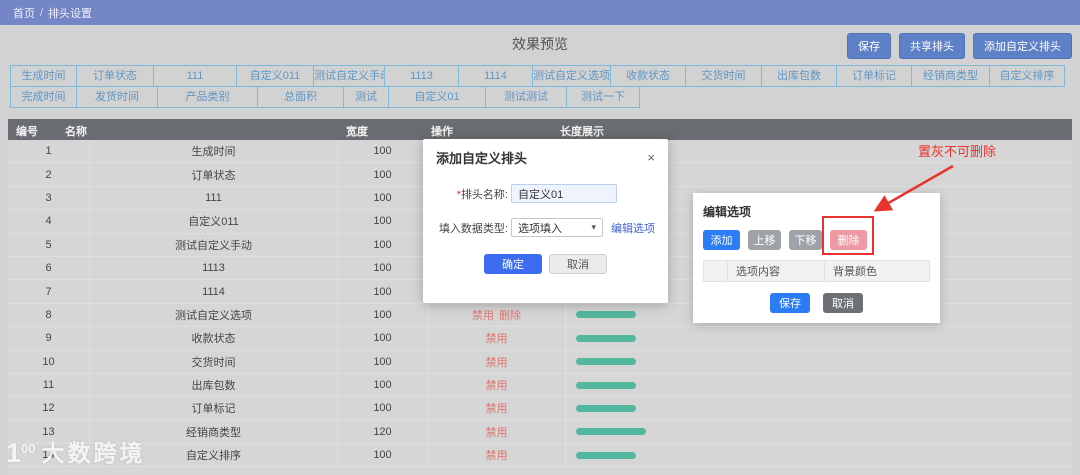  Describe the element at coordinates (495, 76) in the screenshot. I see `header-tag: 1114` at that location.